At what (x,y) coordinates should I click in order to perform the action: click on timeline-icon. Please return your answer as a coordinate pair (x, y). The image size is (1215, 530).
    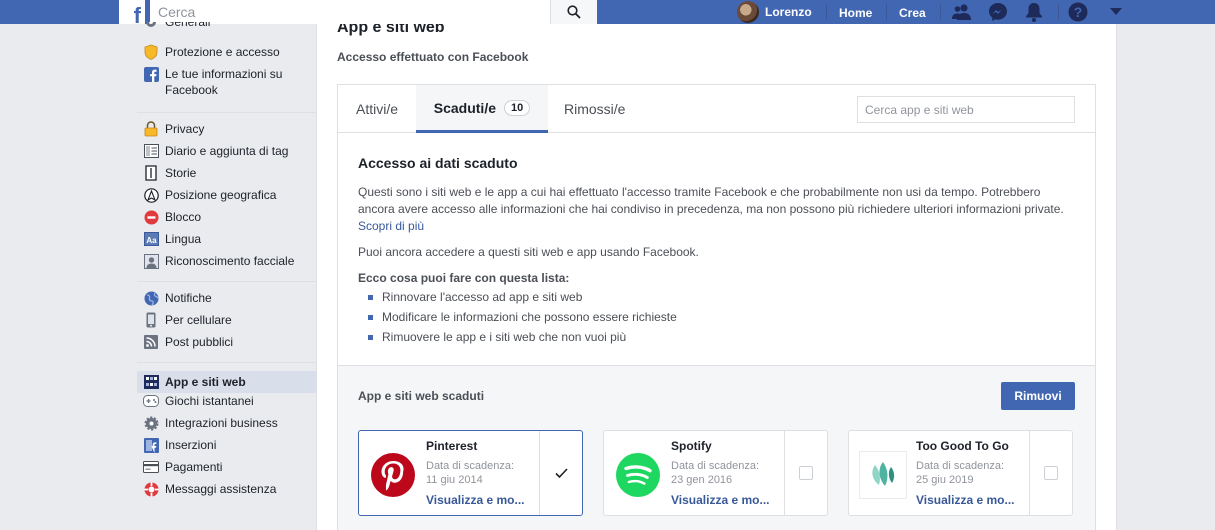
    Looking at the image, I should click on (151, 151).